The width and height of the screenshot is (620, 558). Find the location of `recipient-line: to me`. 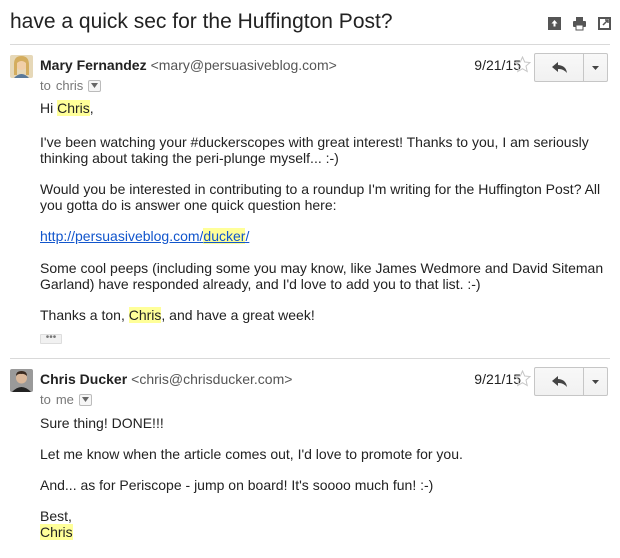

recipient-line: to me is located at coordinates (66, 399).